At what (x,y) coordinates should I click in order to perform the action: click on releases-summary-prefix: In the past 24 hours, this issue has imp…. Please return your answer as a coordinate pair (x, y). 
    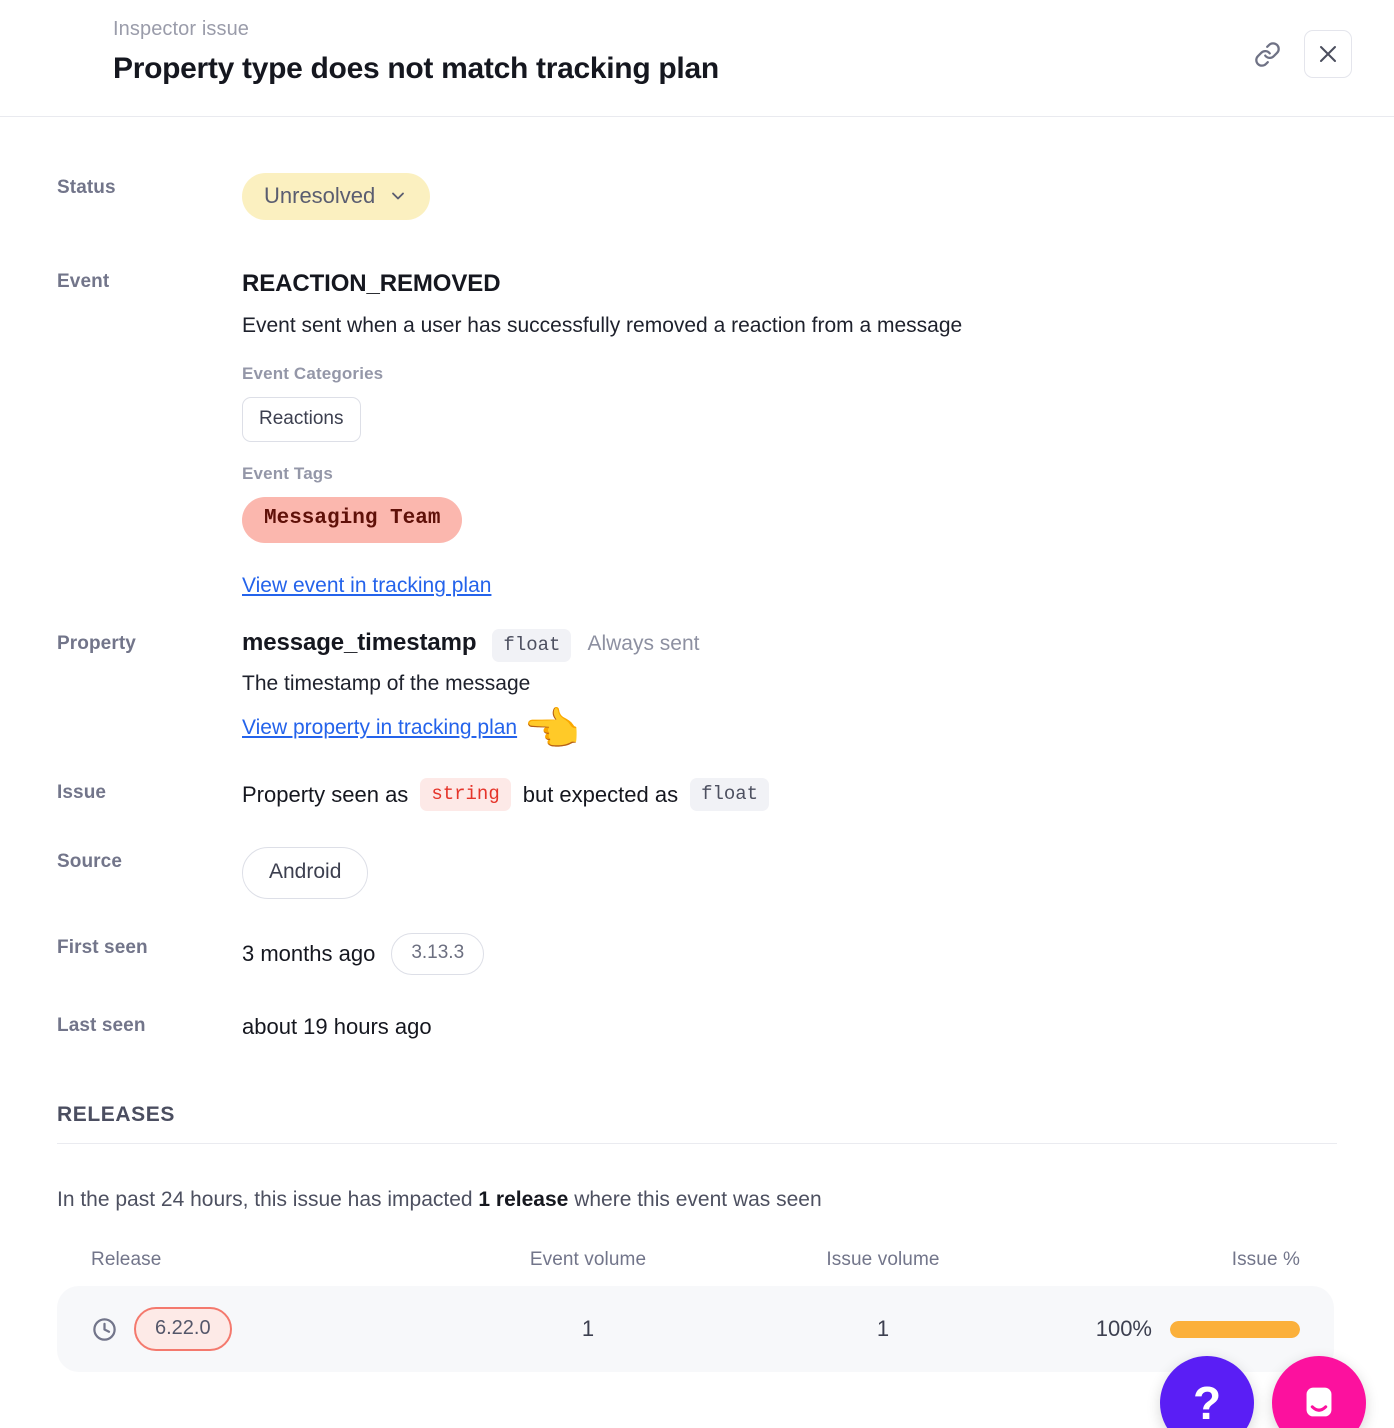
    Looking at the image, I should click on (265, 1199).